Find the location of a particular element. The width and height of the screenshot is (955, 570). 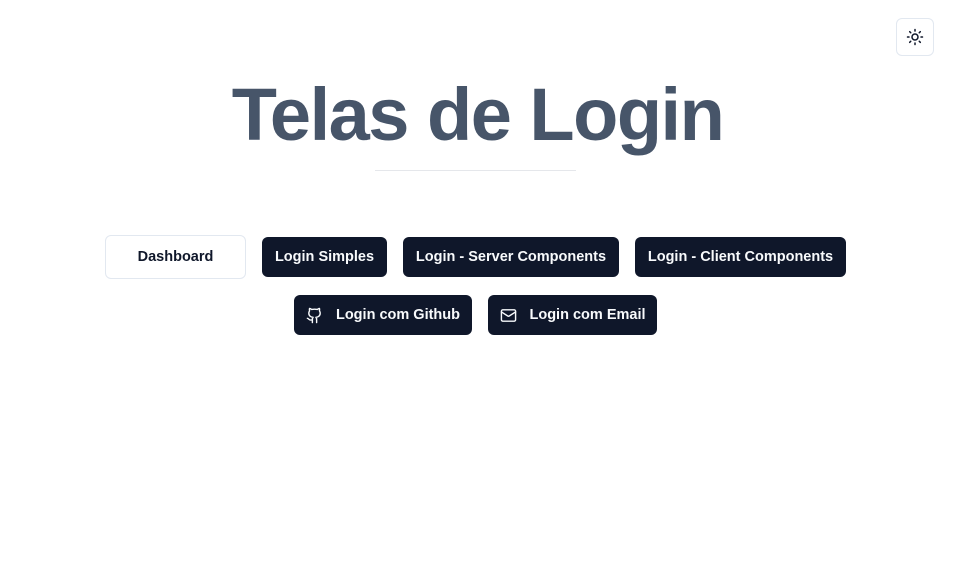

login-client-components-button: Login - Client Components is located at coordinates (740, 257).